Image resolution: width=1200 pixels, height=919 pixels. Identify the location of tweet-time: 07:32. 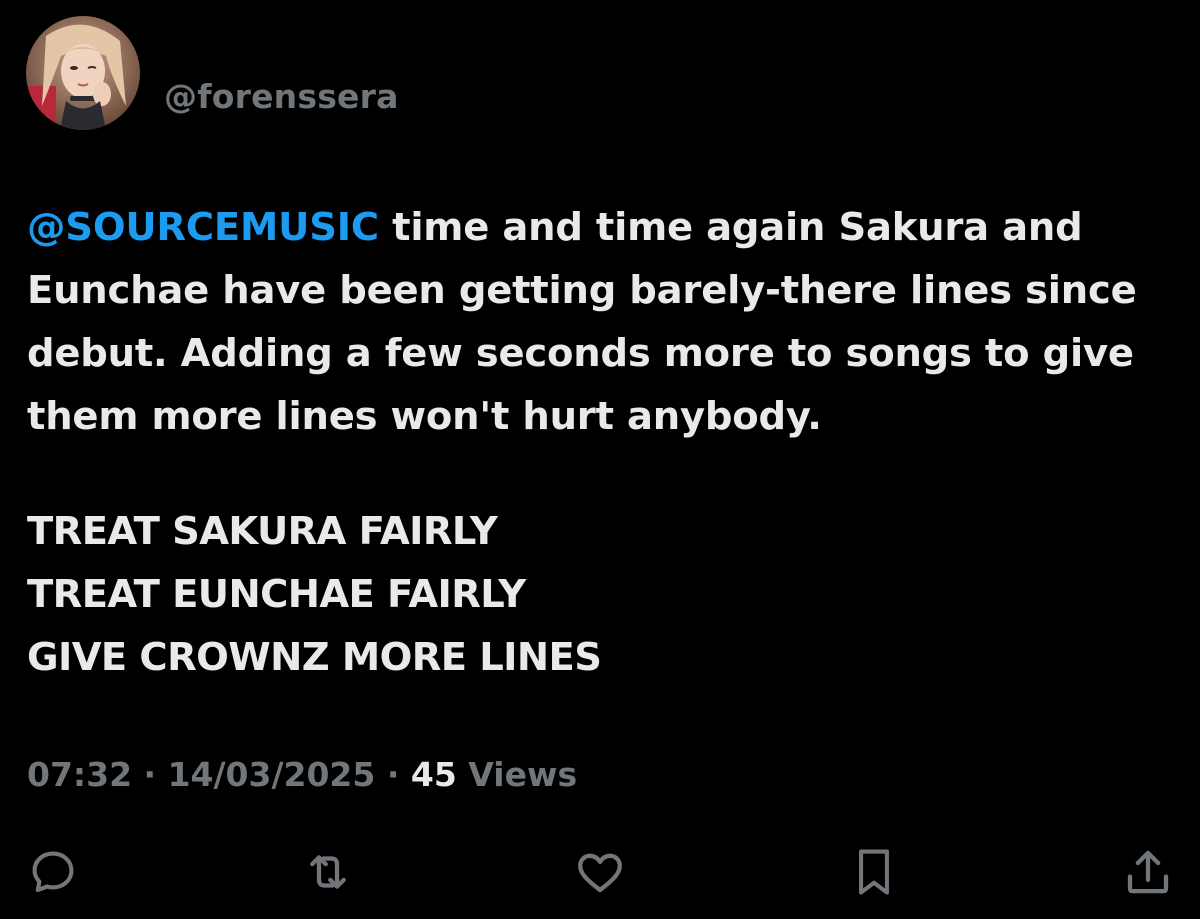
(79, 774).